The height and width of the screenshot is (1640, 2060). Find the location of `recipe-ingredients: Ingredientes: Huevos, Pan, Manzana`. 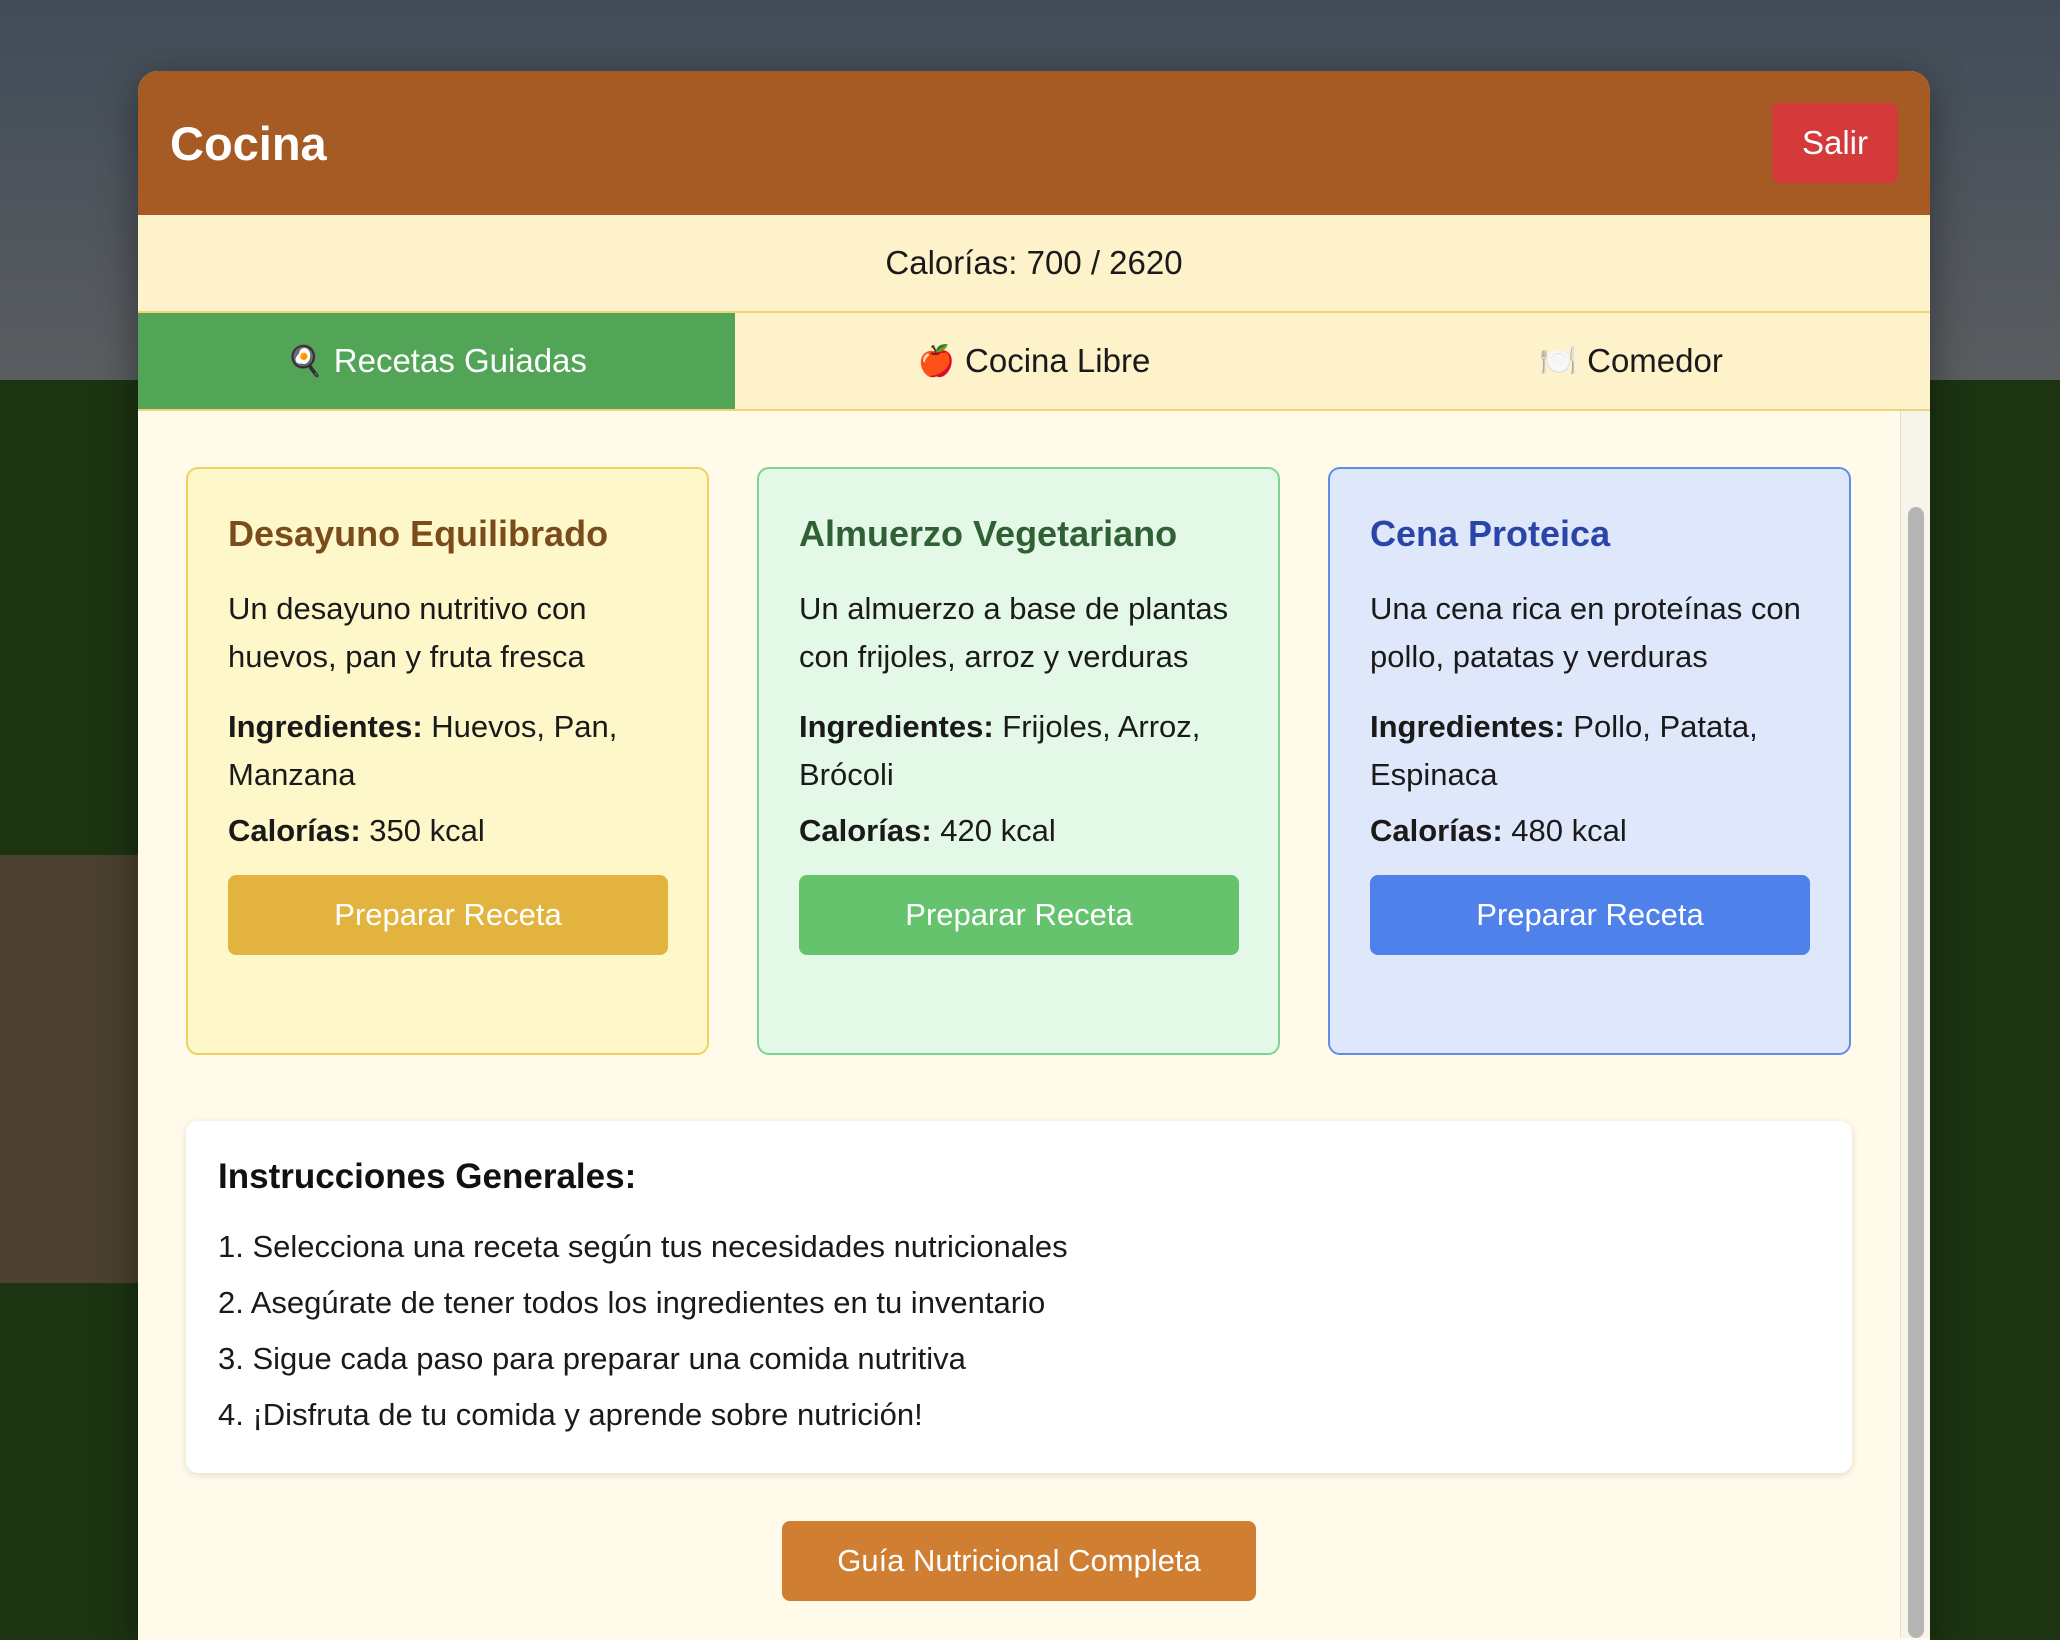

recipe-ingredients: Ingredientes: Huevos, Pan, Manzana is located at coordinates (447, 751).